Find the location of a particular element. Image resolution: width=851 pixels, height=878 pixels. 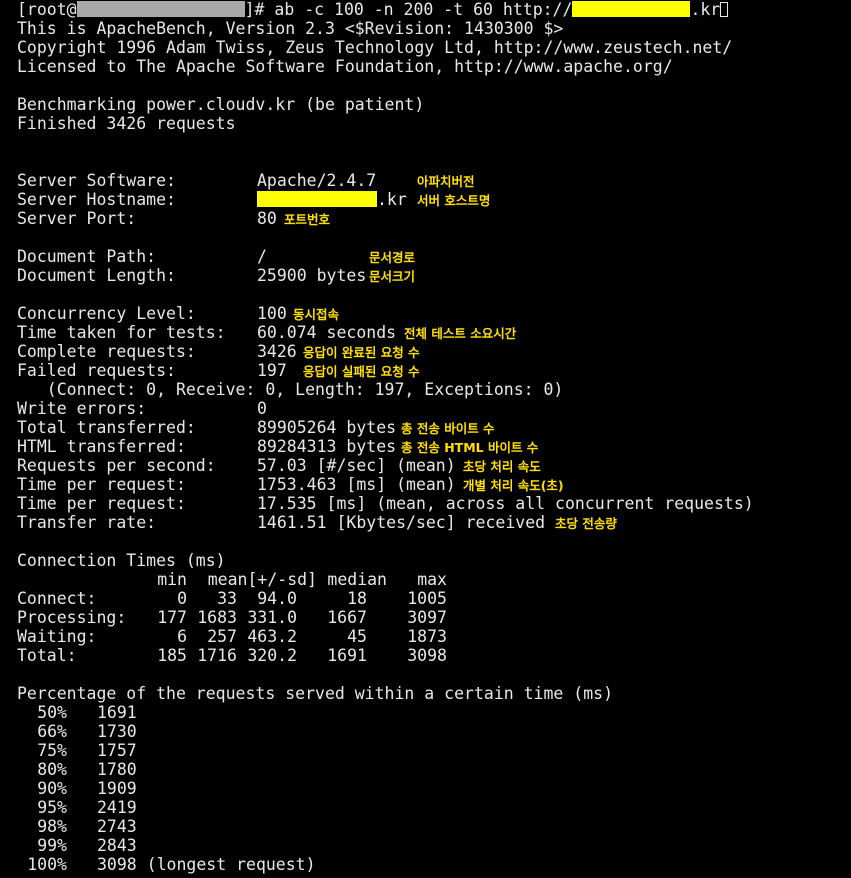

row-label: Processing: is located at coordinates (72, 617).